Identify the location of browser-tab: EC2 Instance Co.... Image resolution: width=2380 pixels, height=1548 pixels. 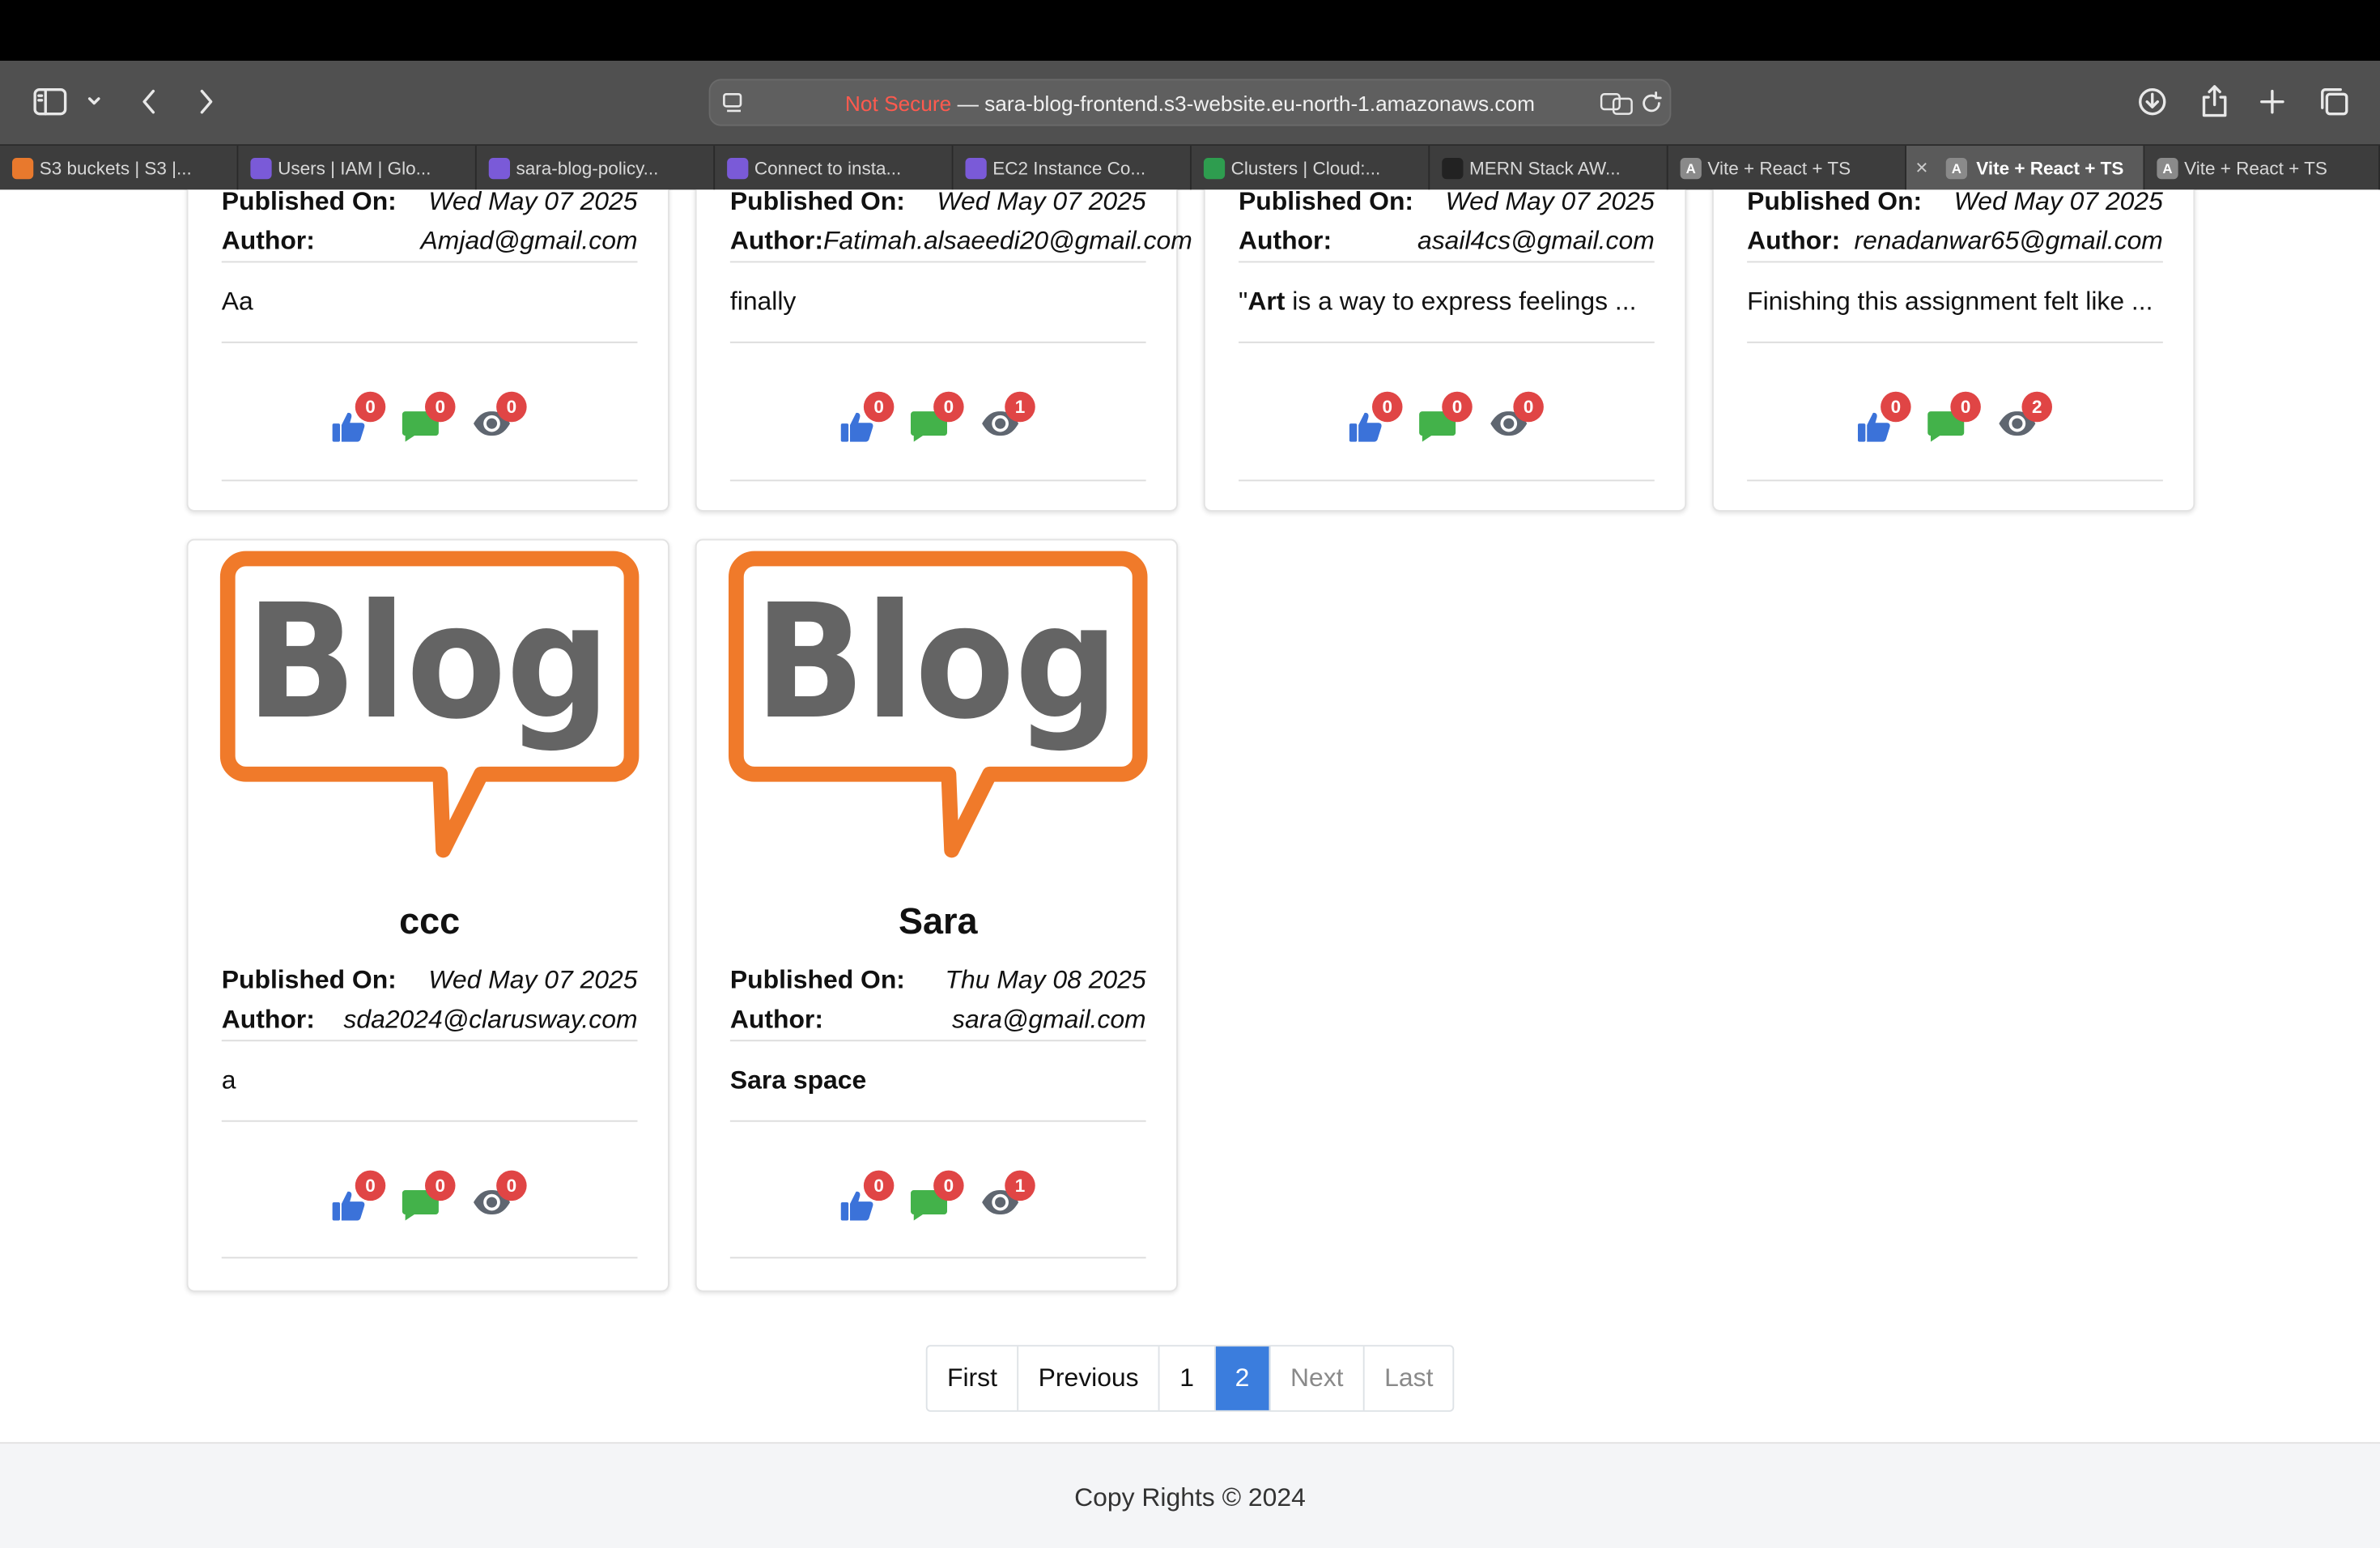
(1073, 169).